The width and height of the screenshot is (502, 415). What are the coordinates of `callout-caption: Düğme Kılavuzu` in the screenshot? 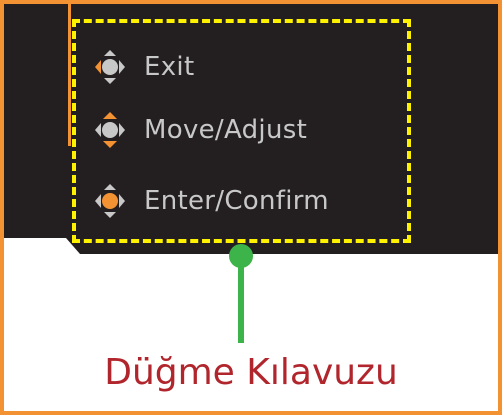 It's located at (251, 372).